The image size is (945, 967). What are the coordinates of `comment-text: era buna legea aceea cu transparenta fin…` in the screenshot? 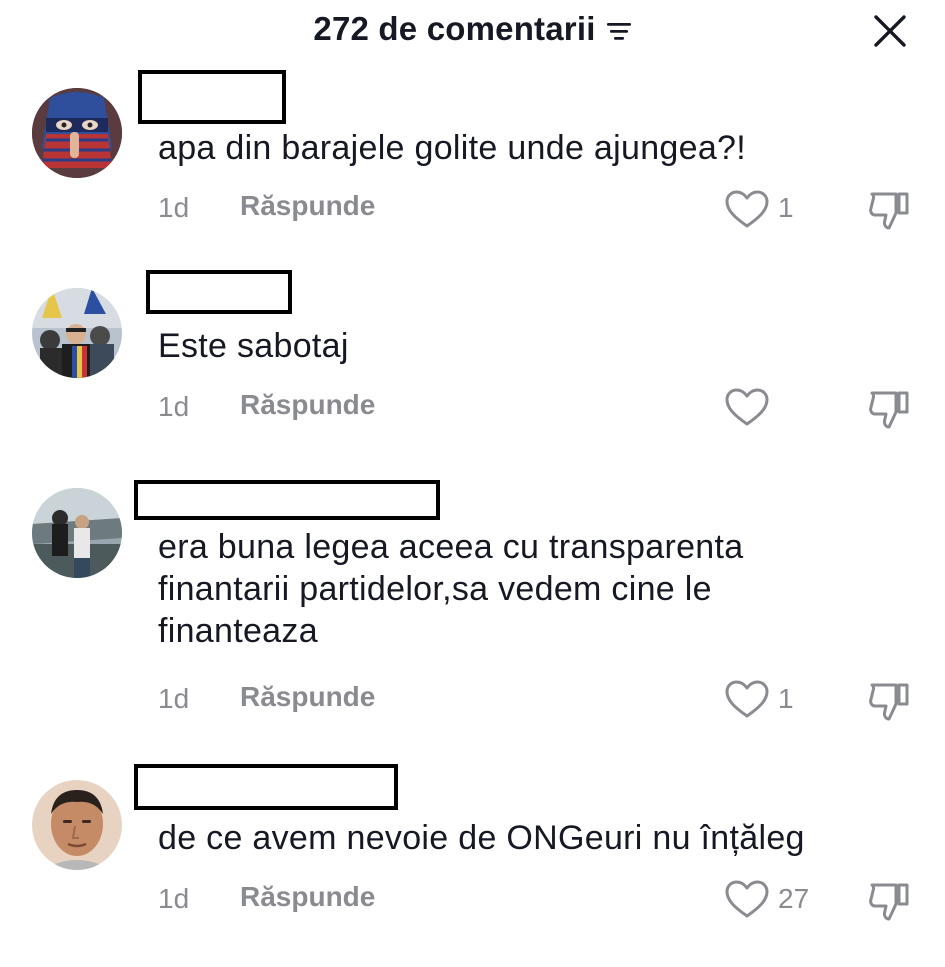 It's located at (451, 589).